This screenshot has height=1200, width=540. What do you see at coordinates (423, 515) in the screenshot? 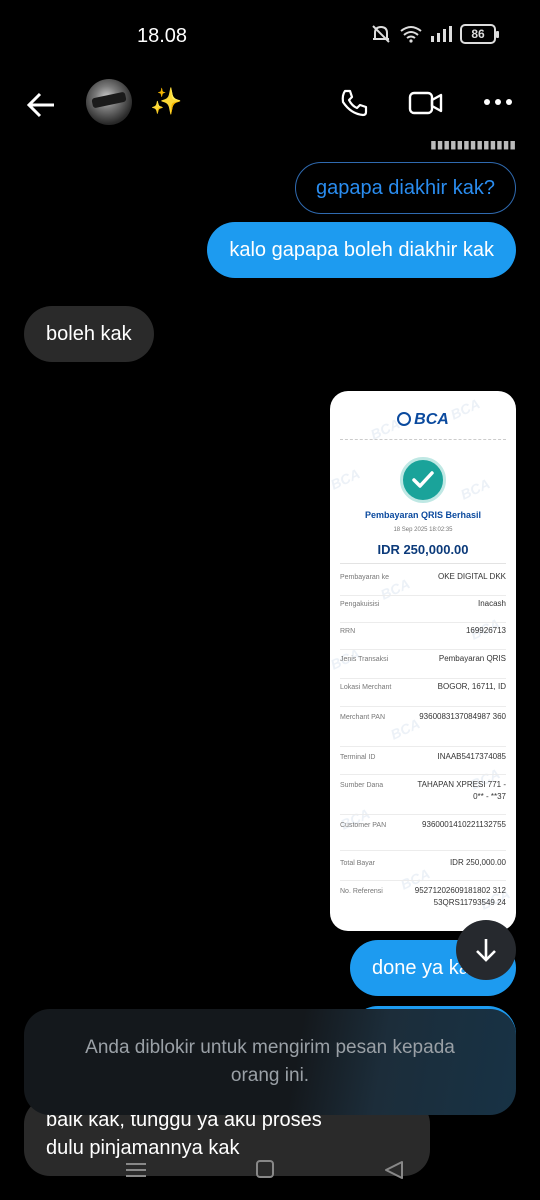
I see `receipt-title: Pembayaran QRIS Berhasil` at bounding box center [423, 515].